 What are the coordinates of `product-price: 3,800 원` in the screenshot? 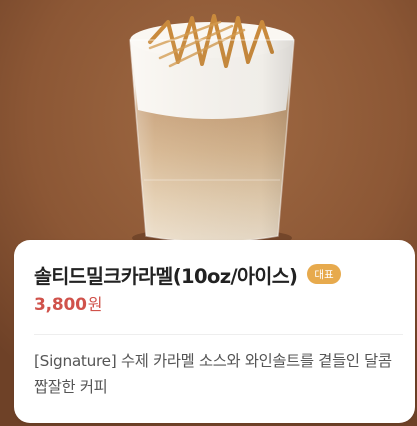 It's located at (68, 303).